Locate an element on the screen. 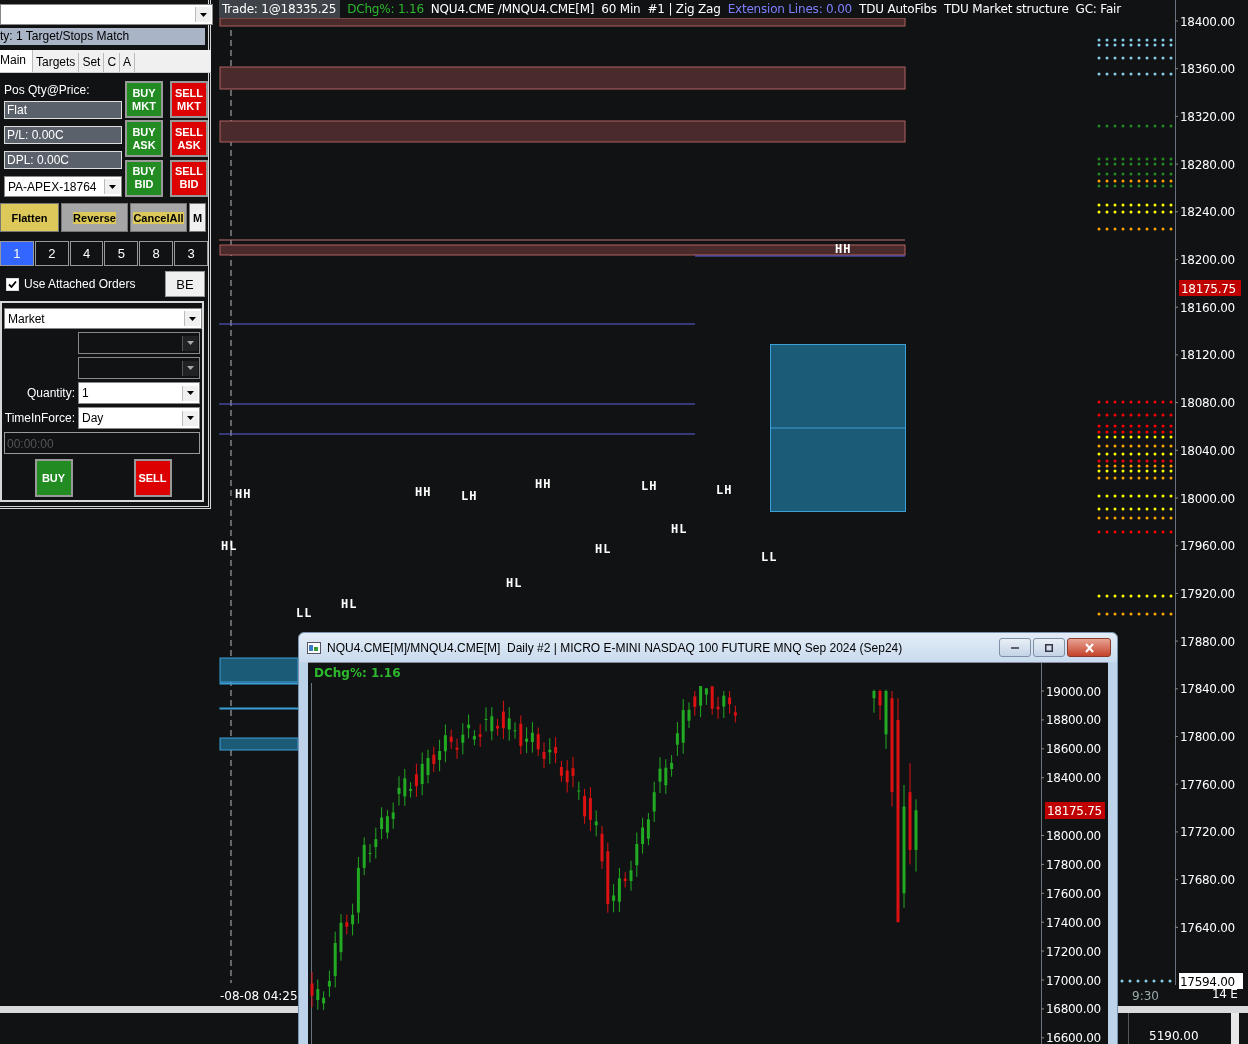 Image resolution: width=1248 pixels, height=1044 pixels. chart-info-text: #1 | Zig Zag is located at coordinates (684, 9).